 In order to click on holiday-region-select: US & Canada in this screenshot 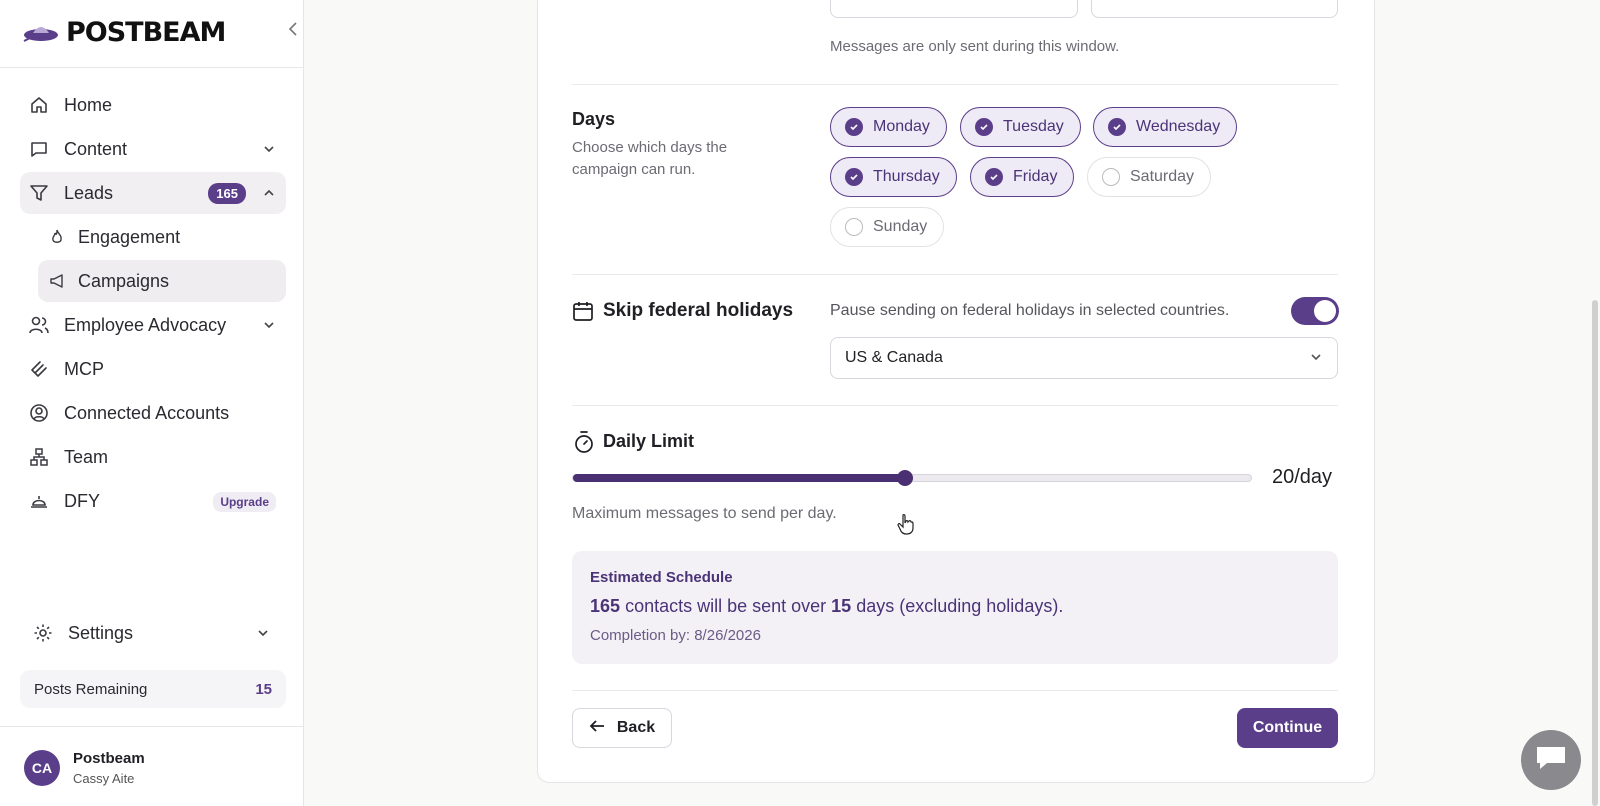, I will do `click(1084, 358)`.